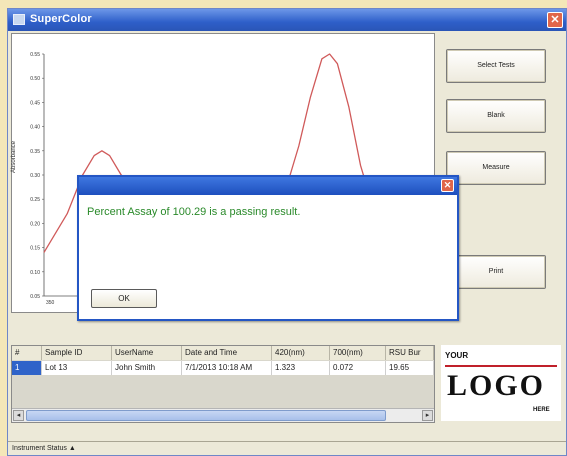  What do you see at coordinates (35, 249) in the screenshot?
I see `y-tick-label: 0.15` at bounding box center [35, 249].